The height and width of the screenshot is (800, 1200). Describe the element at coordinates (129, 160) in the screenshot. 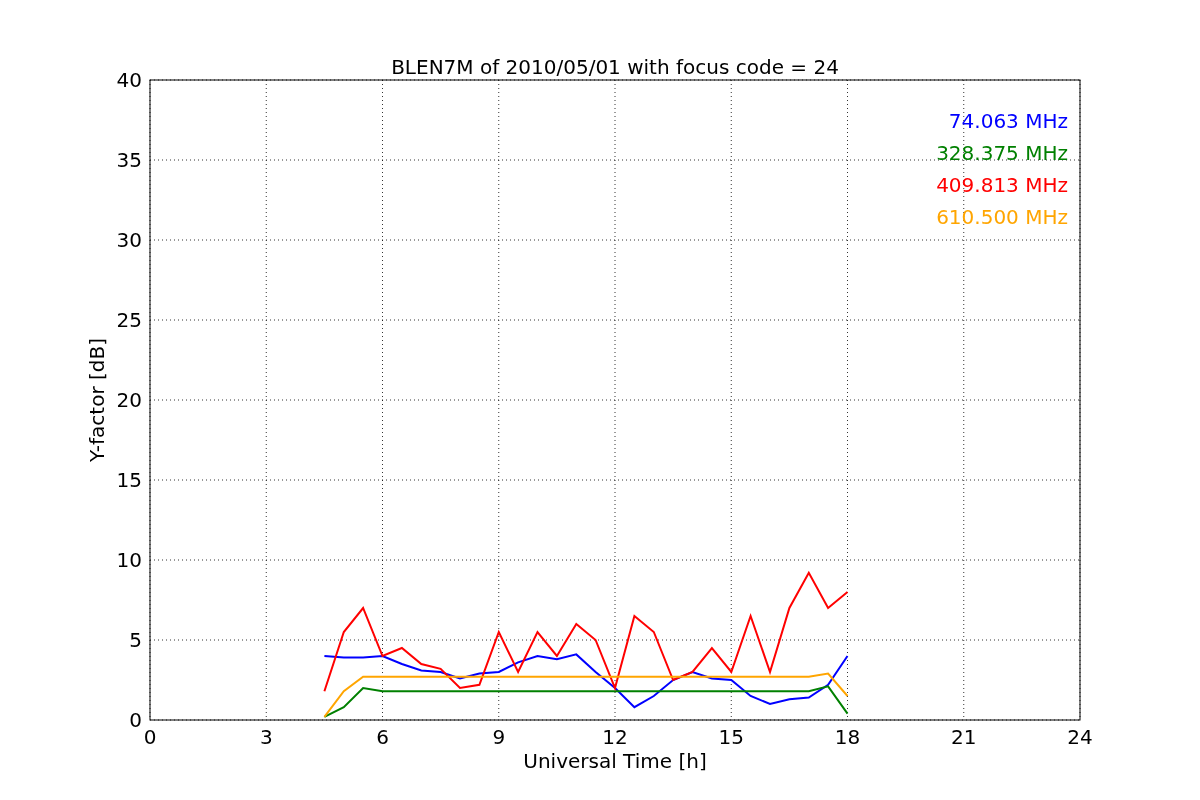

I see `tick-label: 35` at that location.